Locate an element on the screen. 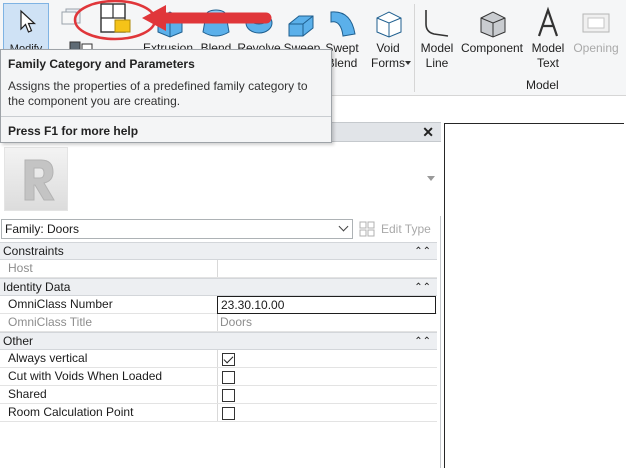  row-host: Host is located at coordinates (218, 269).